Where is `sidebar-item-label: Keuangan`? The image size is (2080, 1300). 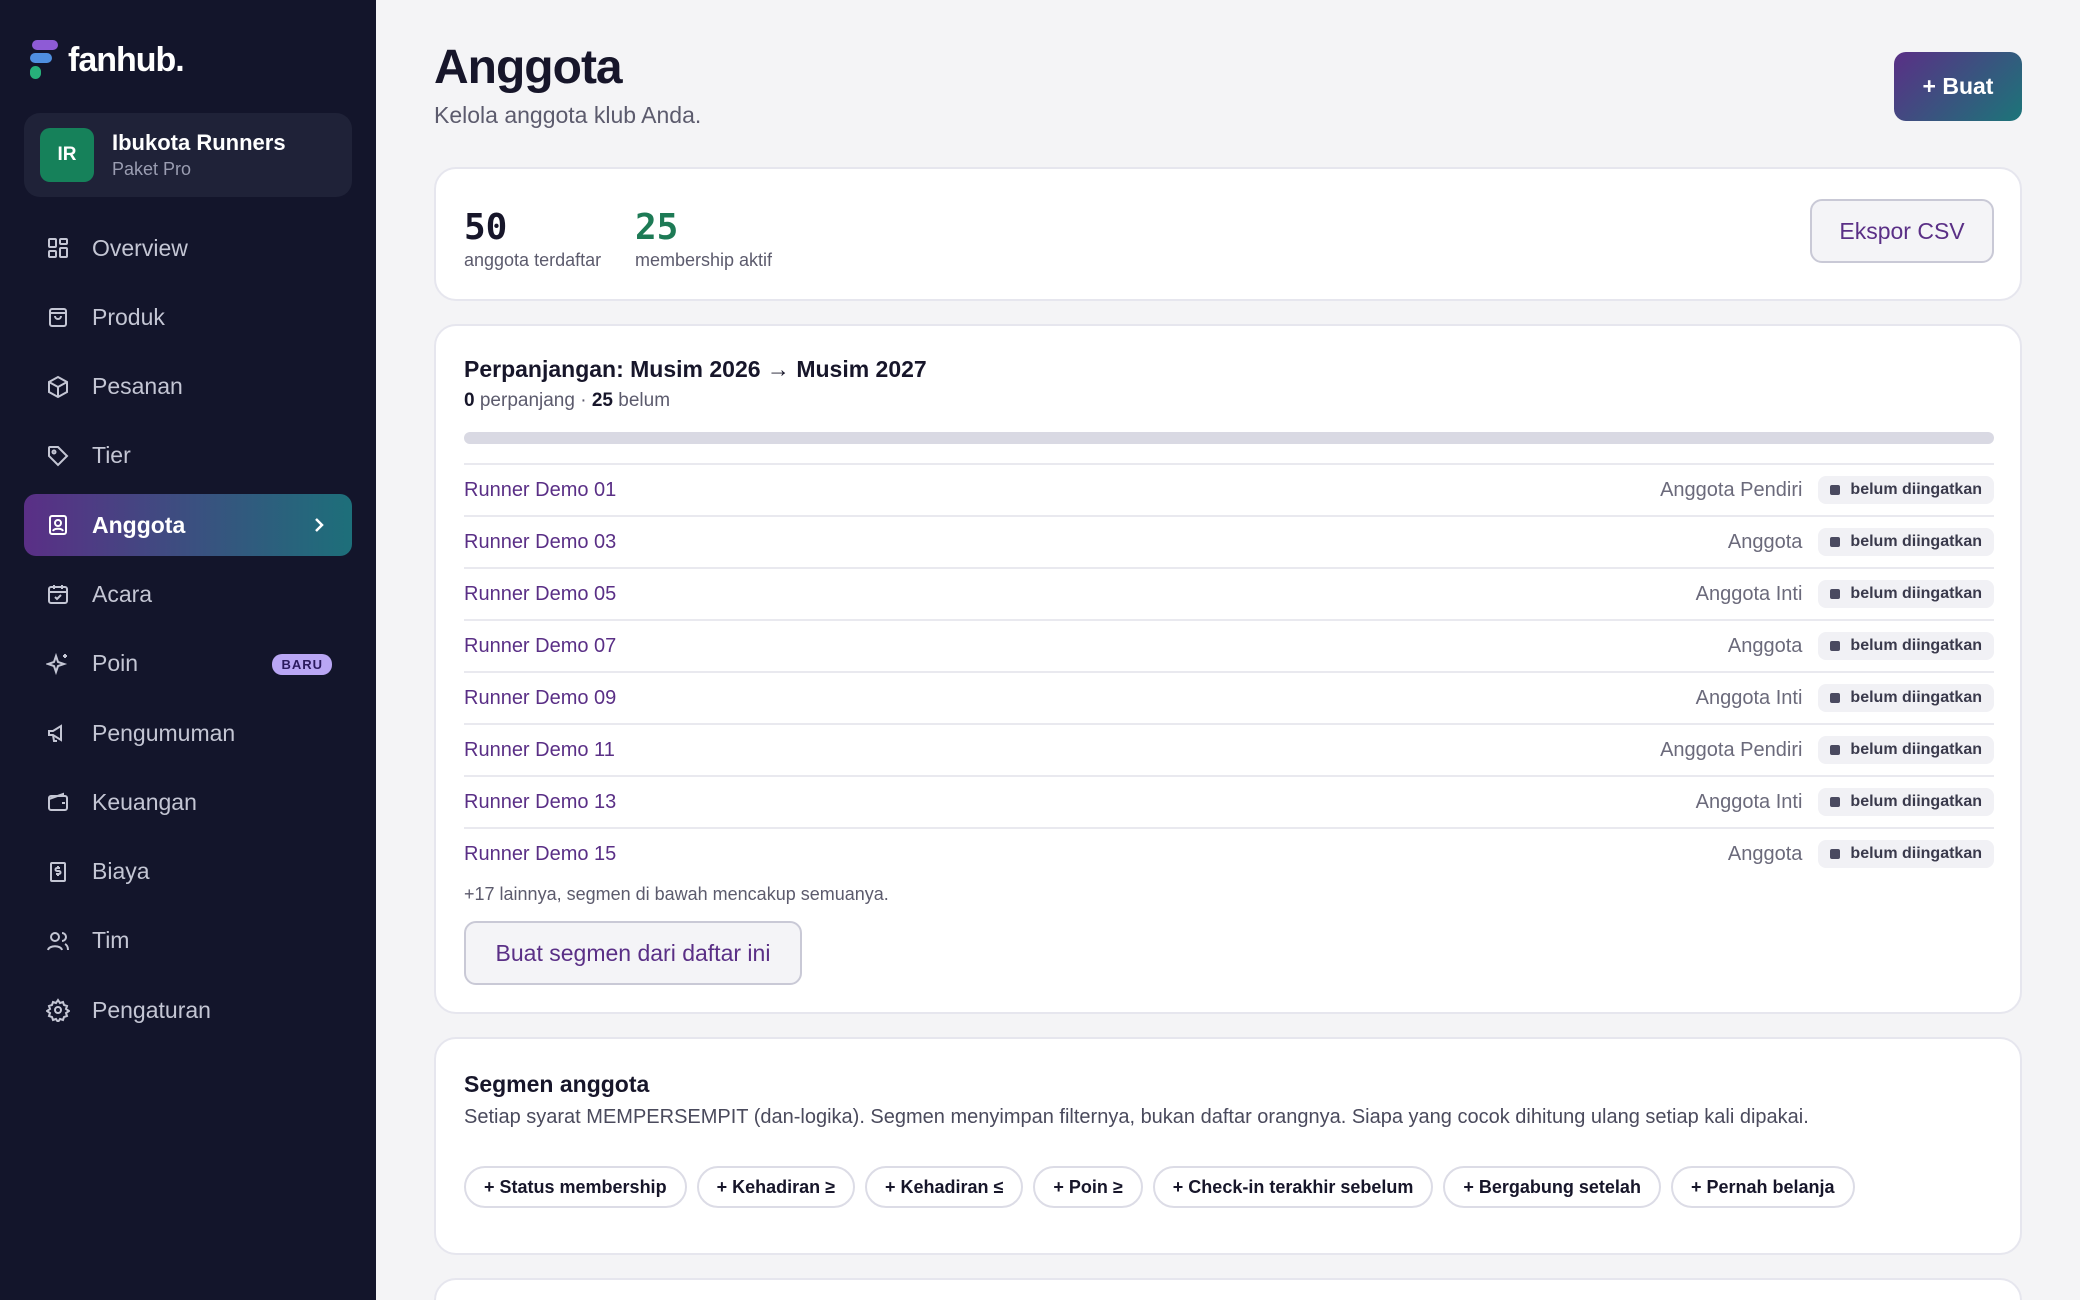
sidebar-item-label: Keuangan is located at coordinates (144, 801).